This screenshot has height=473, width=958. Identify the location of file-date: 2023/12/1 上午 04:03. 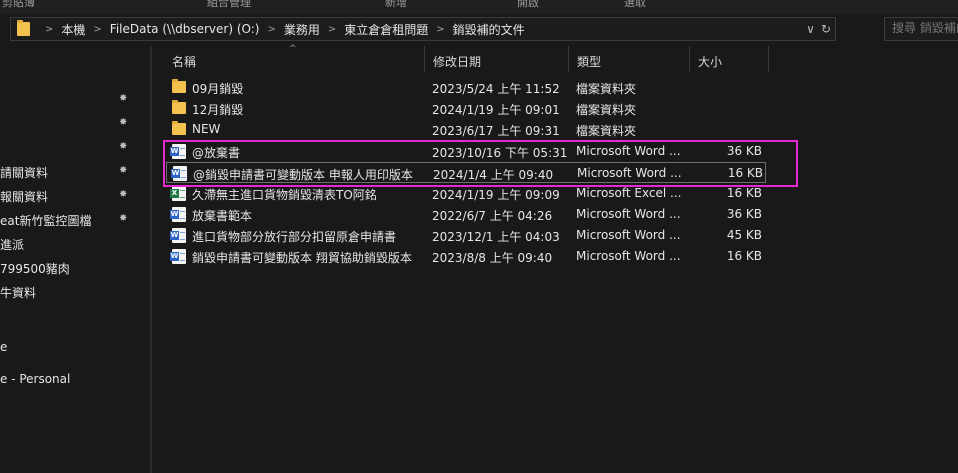
(496, 237).